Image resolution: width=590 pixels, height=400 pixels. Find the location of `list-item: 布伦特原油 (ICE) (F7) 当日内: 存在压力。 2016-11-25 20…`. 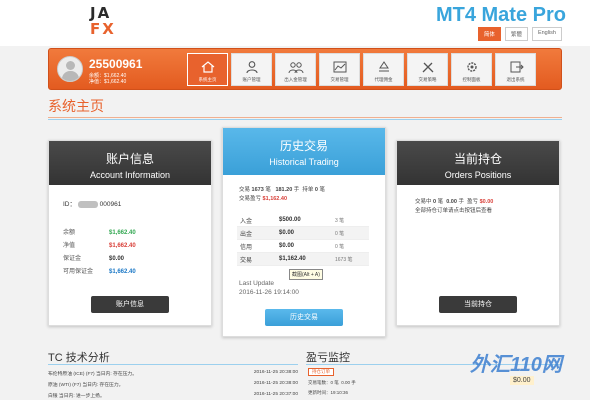

list-item: 布伦特原油 (ICE) (F7) 当日内: 存在压力。 2016-11-25 20… is located at coordinates (173, 373).